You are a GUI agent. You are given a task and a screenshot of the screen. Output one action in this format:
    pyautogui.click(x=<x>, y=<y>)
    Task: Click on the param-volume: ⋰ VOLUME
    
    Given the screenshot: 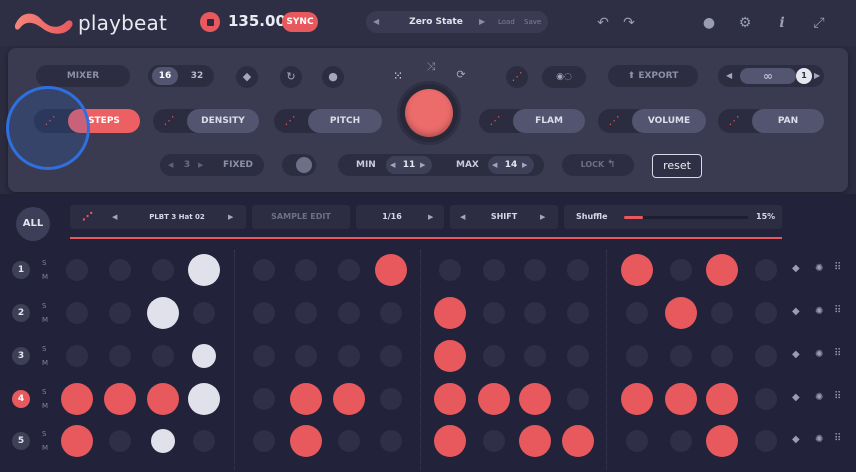 What is the action you would take?
    pyautogui.click(x=652, y=121)
    